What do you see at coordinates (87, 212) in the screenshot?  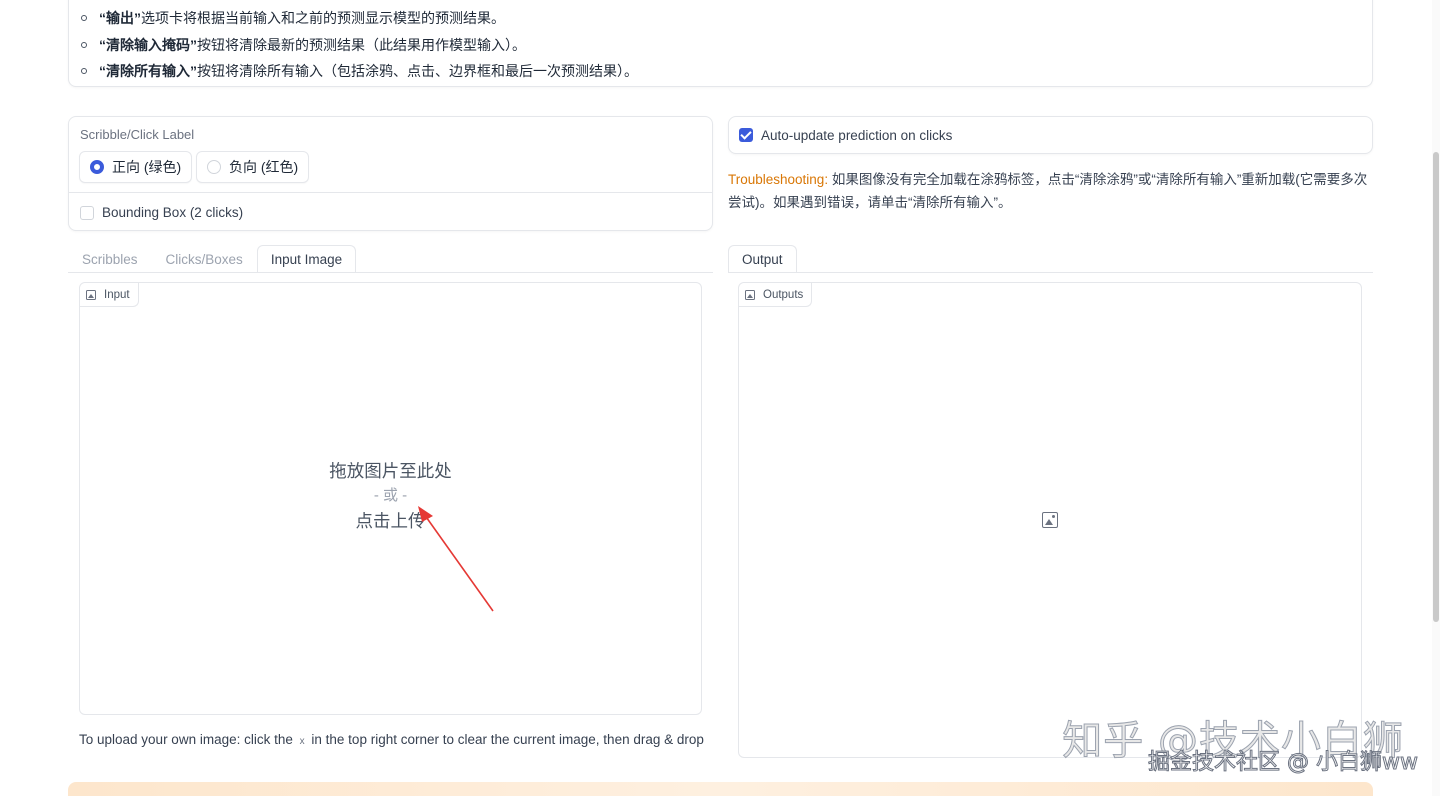 I see `checkbox-unchecked-icon` at bounding box center [87, 212].